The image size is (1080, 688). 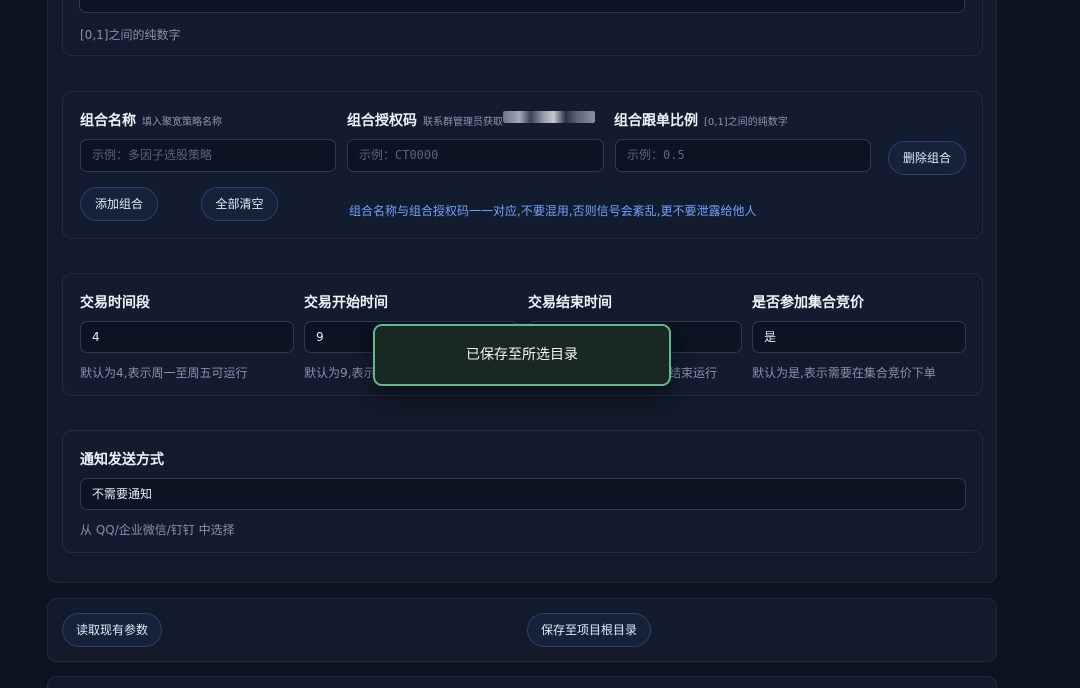 I want to click on auction-input: 是, so click(x=859, y=337).